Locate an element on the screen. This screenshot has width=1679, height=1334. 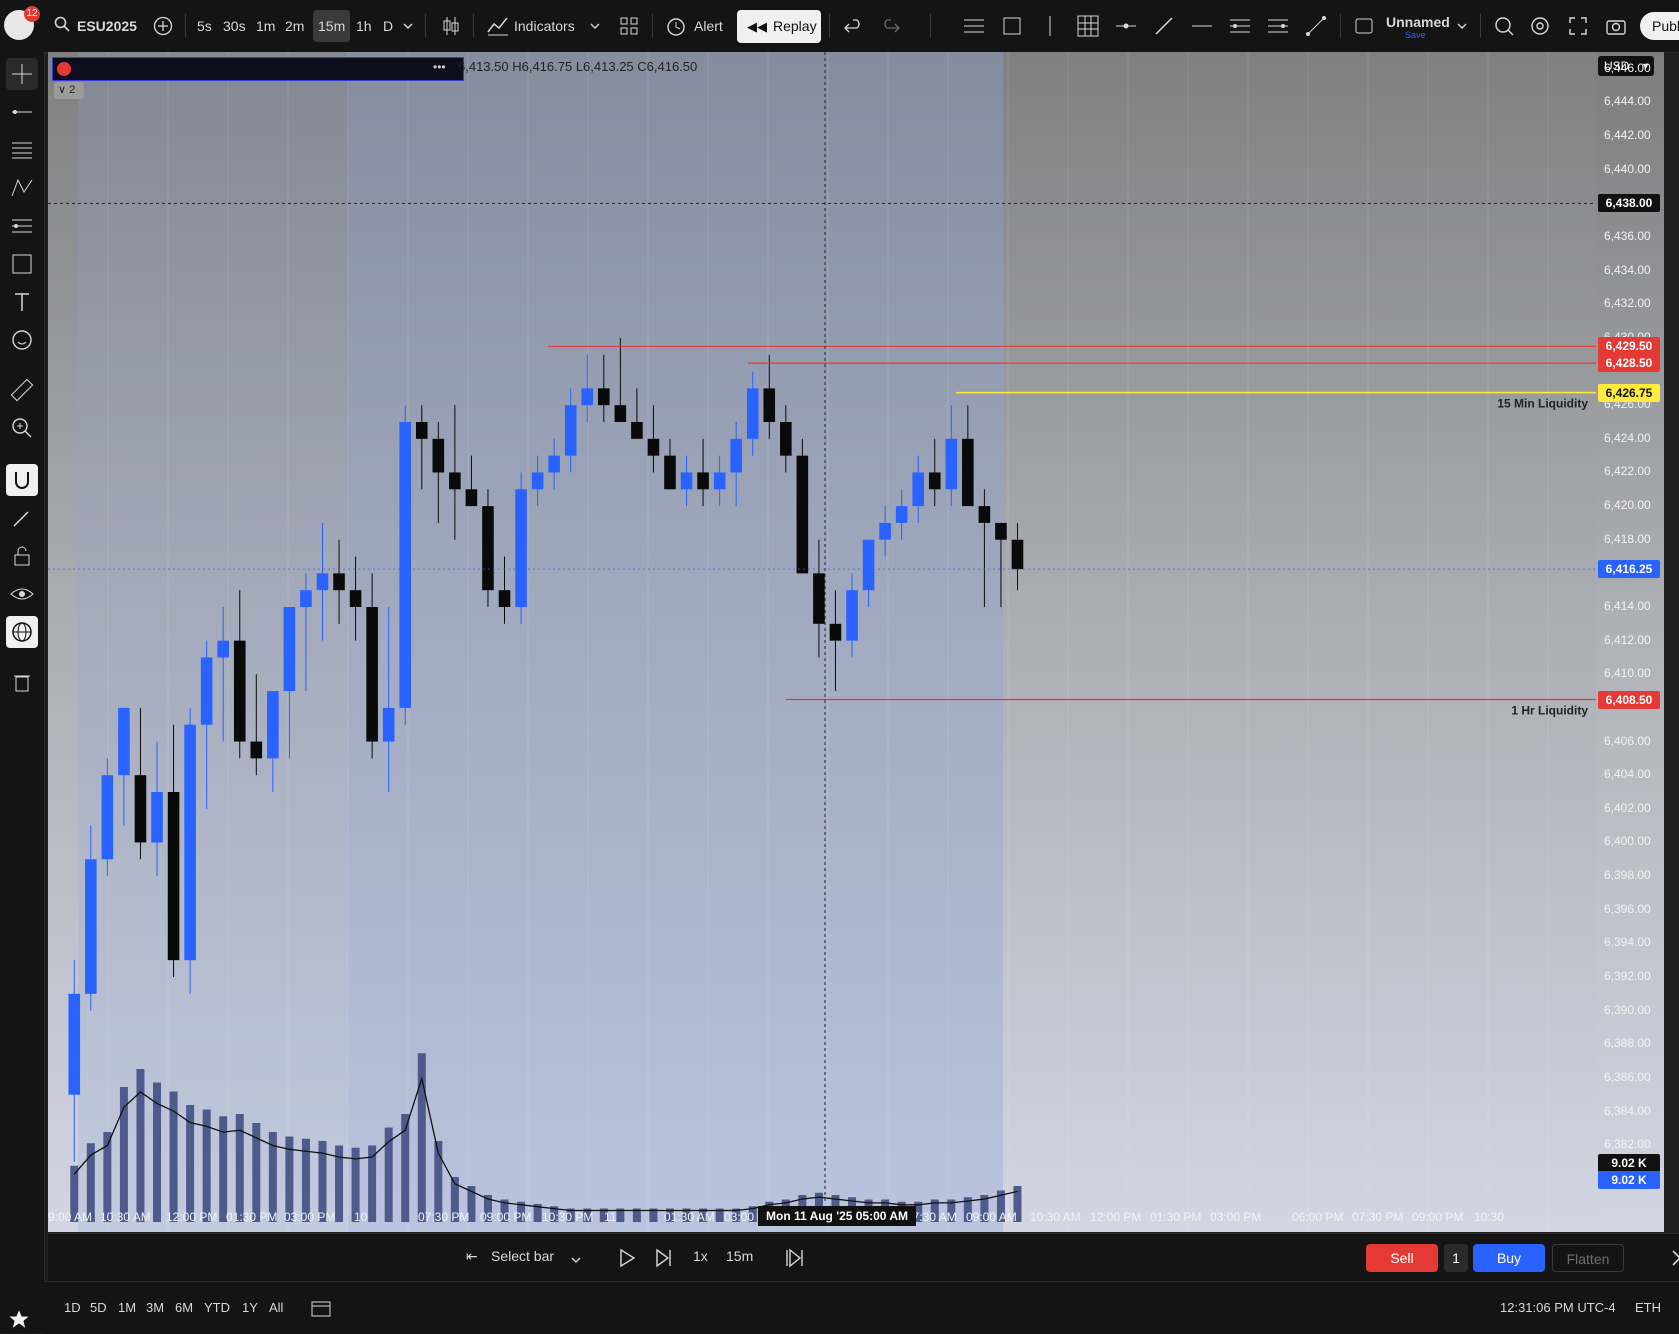
range-6m: 6M is located at coordinates (184, 1307).